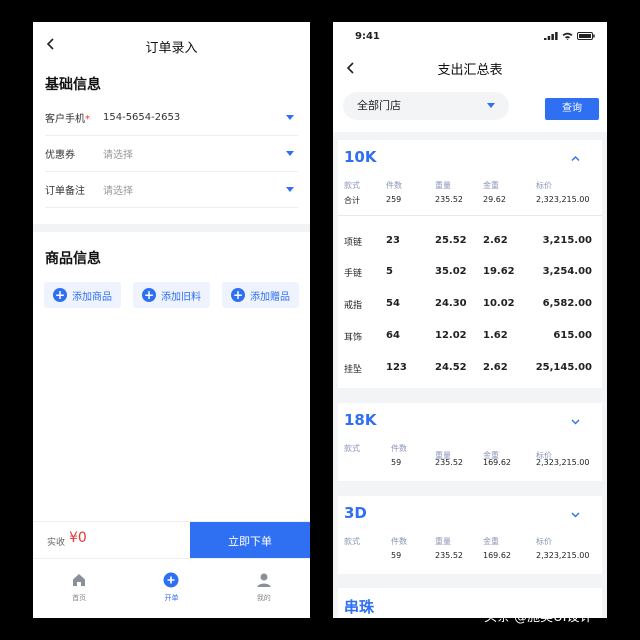 The image size is (640, 640). What do you see at coordinates (538, 617) in the screenshot?
I see `watermark: 头条 @施昊UI设计` at bounding box center [538, 617].